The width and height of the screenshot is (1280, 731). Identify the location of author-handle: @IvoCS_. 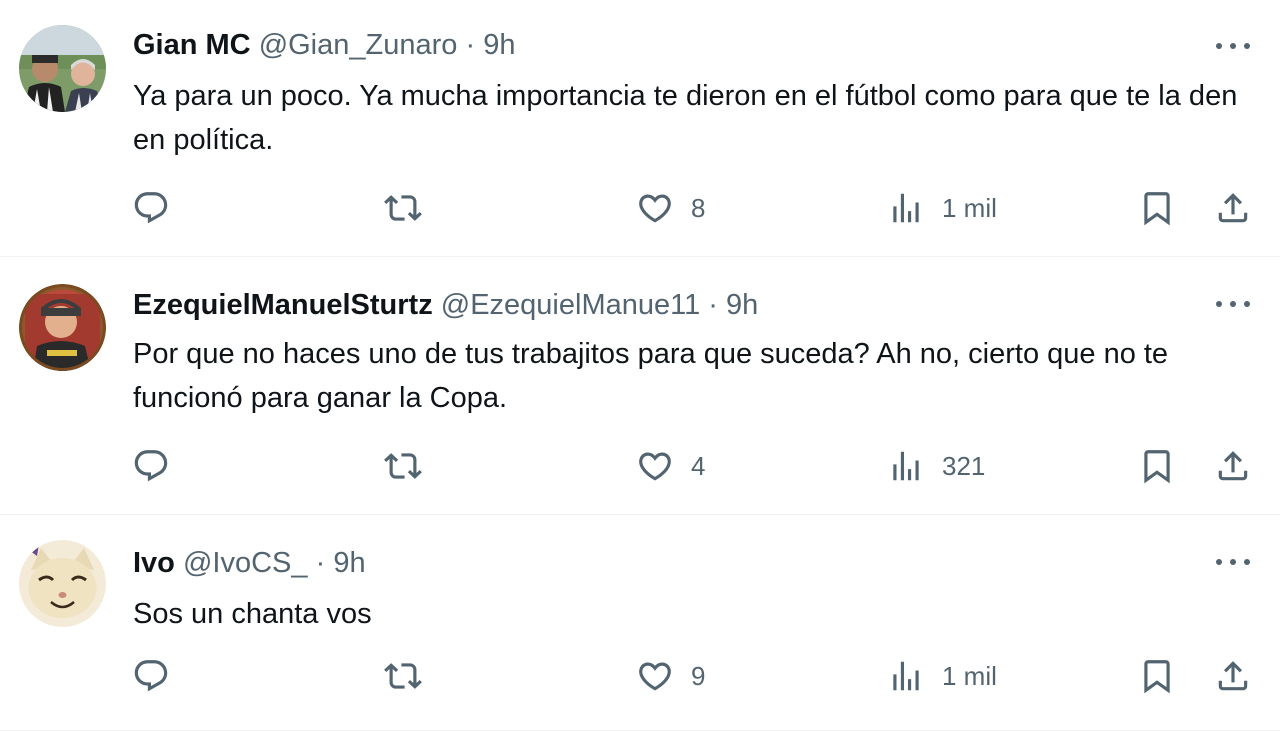
(245, 563).